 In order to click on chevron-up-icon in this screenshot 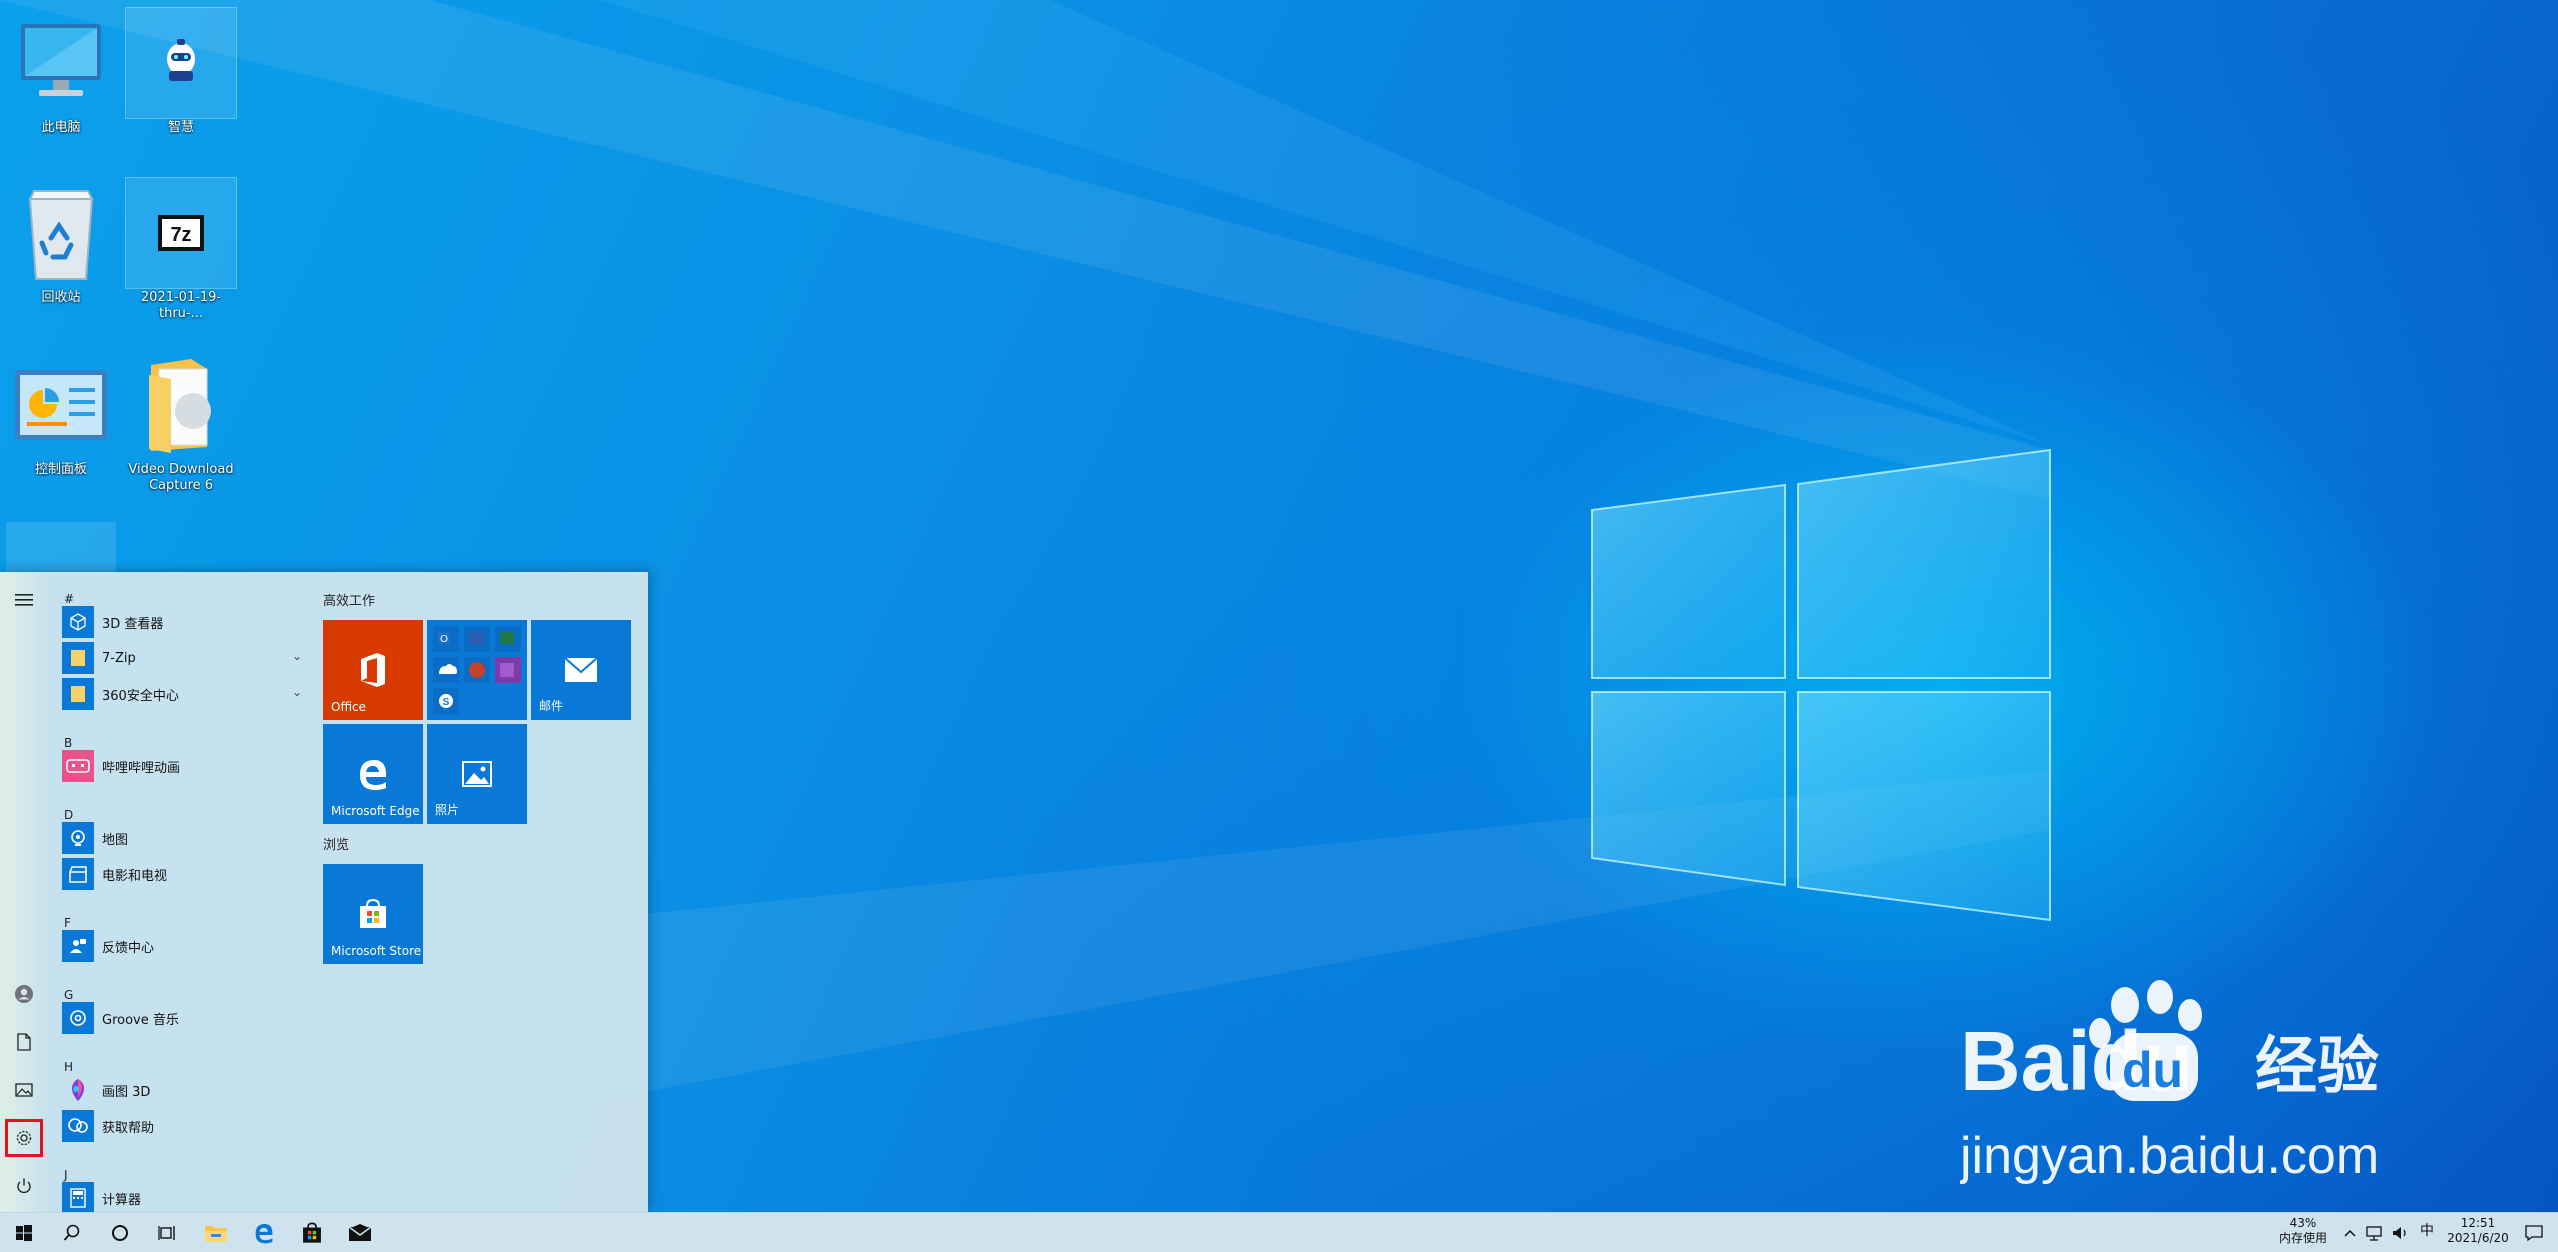, I will do `click(2350, 1233)`.